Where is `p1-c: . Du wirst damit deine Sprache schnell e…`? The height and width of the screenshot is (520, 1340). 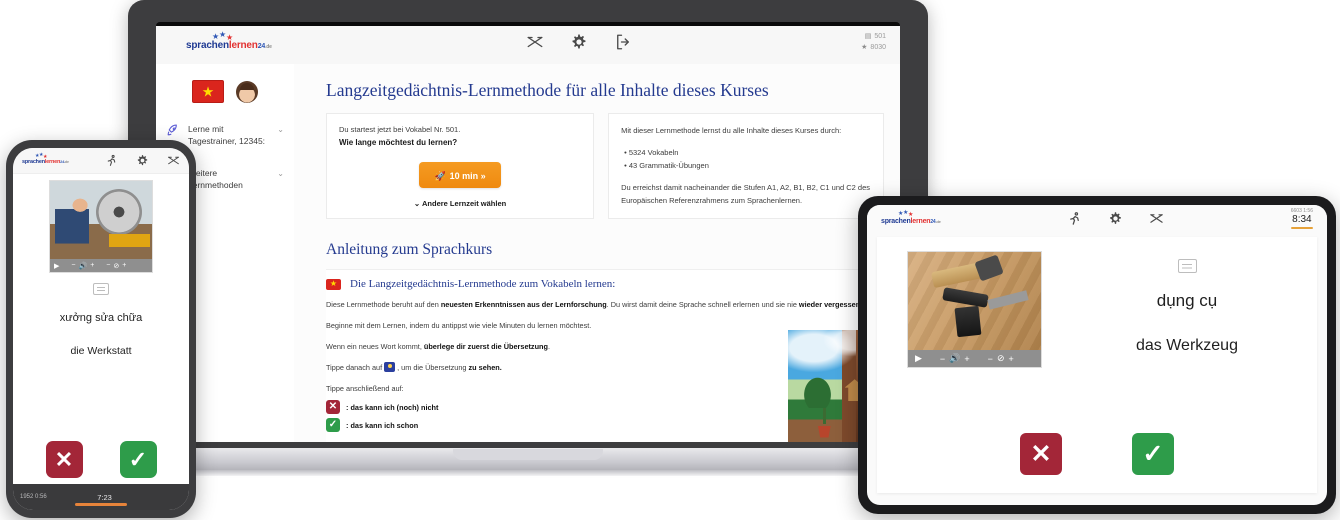 p1-c: . Du wirst damit deine Sprache schnell e… is located at coordinates (702, 304).